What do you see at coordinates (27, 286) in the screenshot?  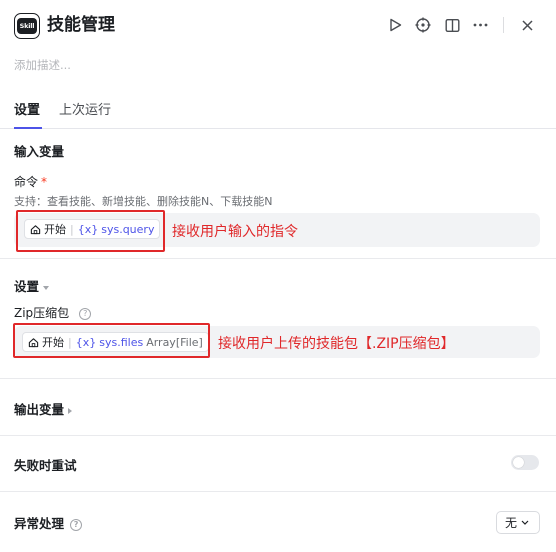 I see `settings-title-text: 设置` at bounding box center [27, 286].